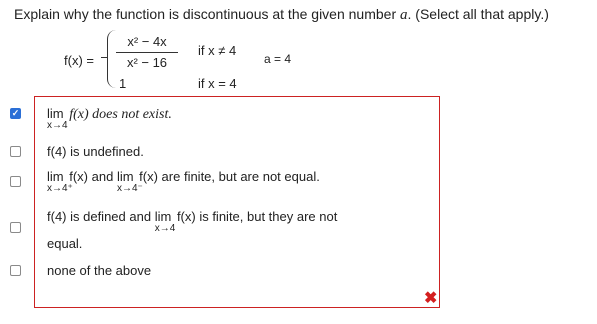 Image resolution: width=597 pixels, height=324 pixels. What do you see at coordinates (65, 243) in the screenshot?
I see `option-text-continued: equal.` at bounding box center [65, 243].